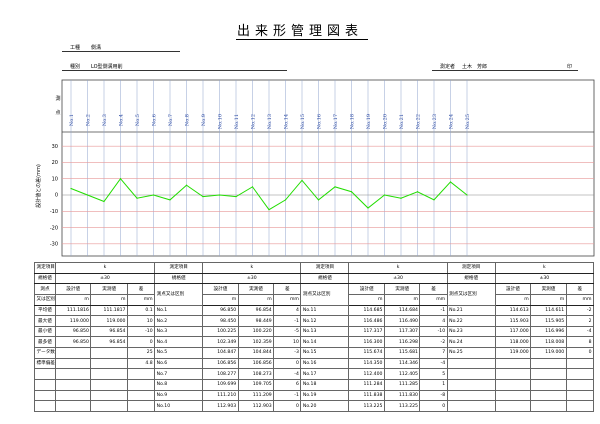 This screenshot has width=600, height=424. I want to click on stat-design, so click(73, 363).